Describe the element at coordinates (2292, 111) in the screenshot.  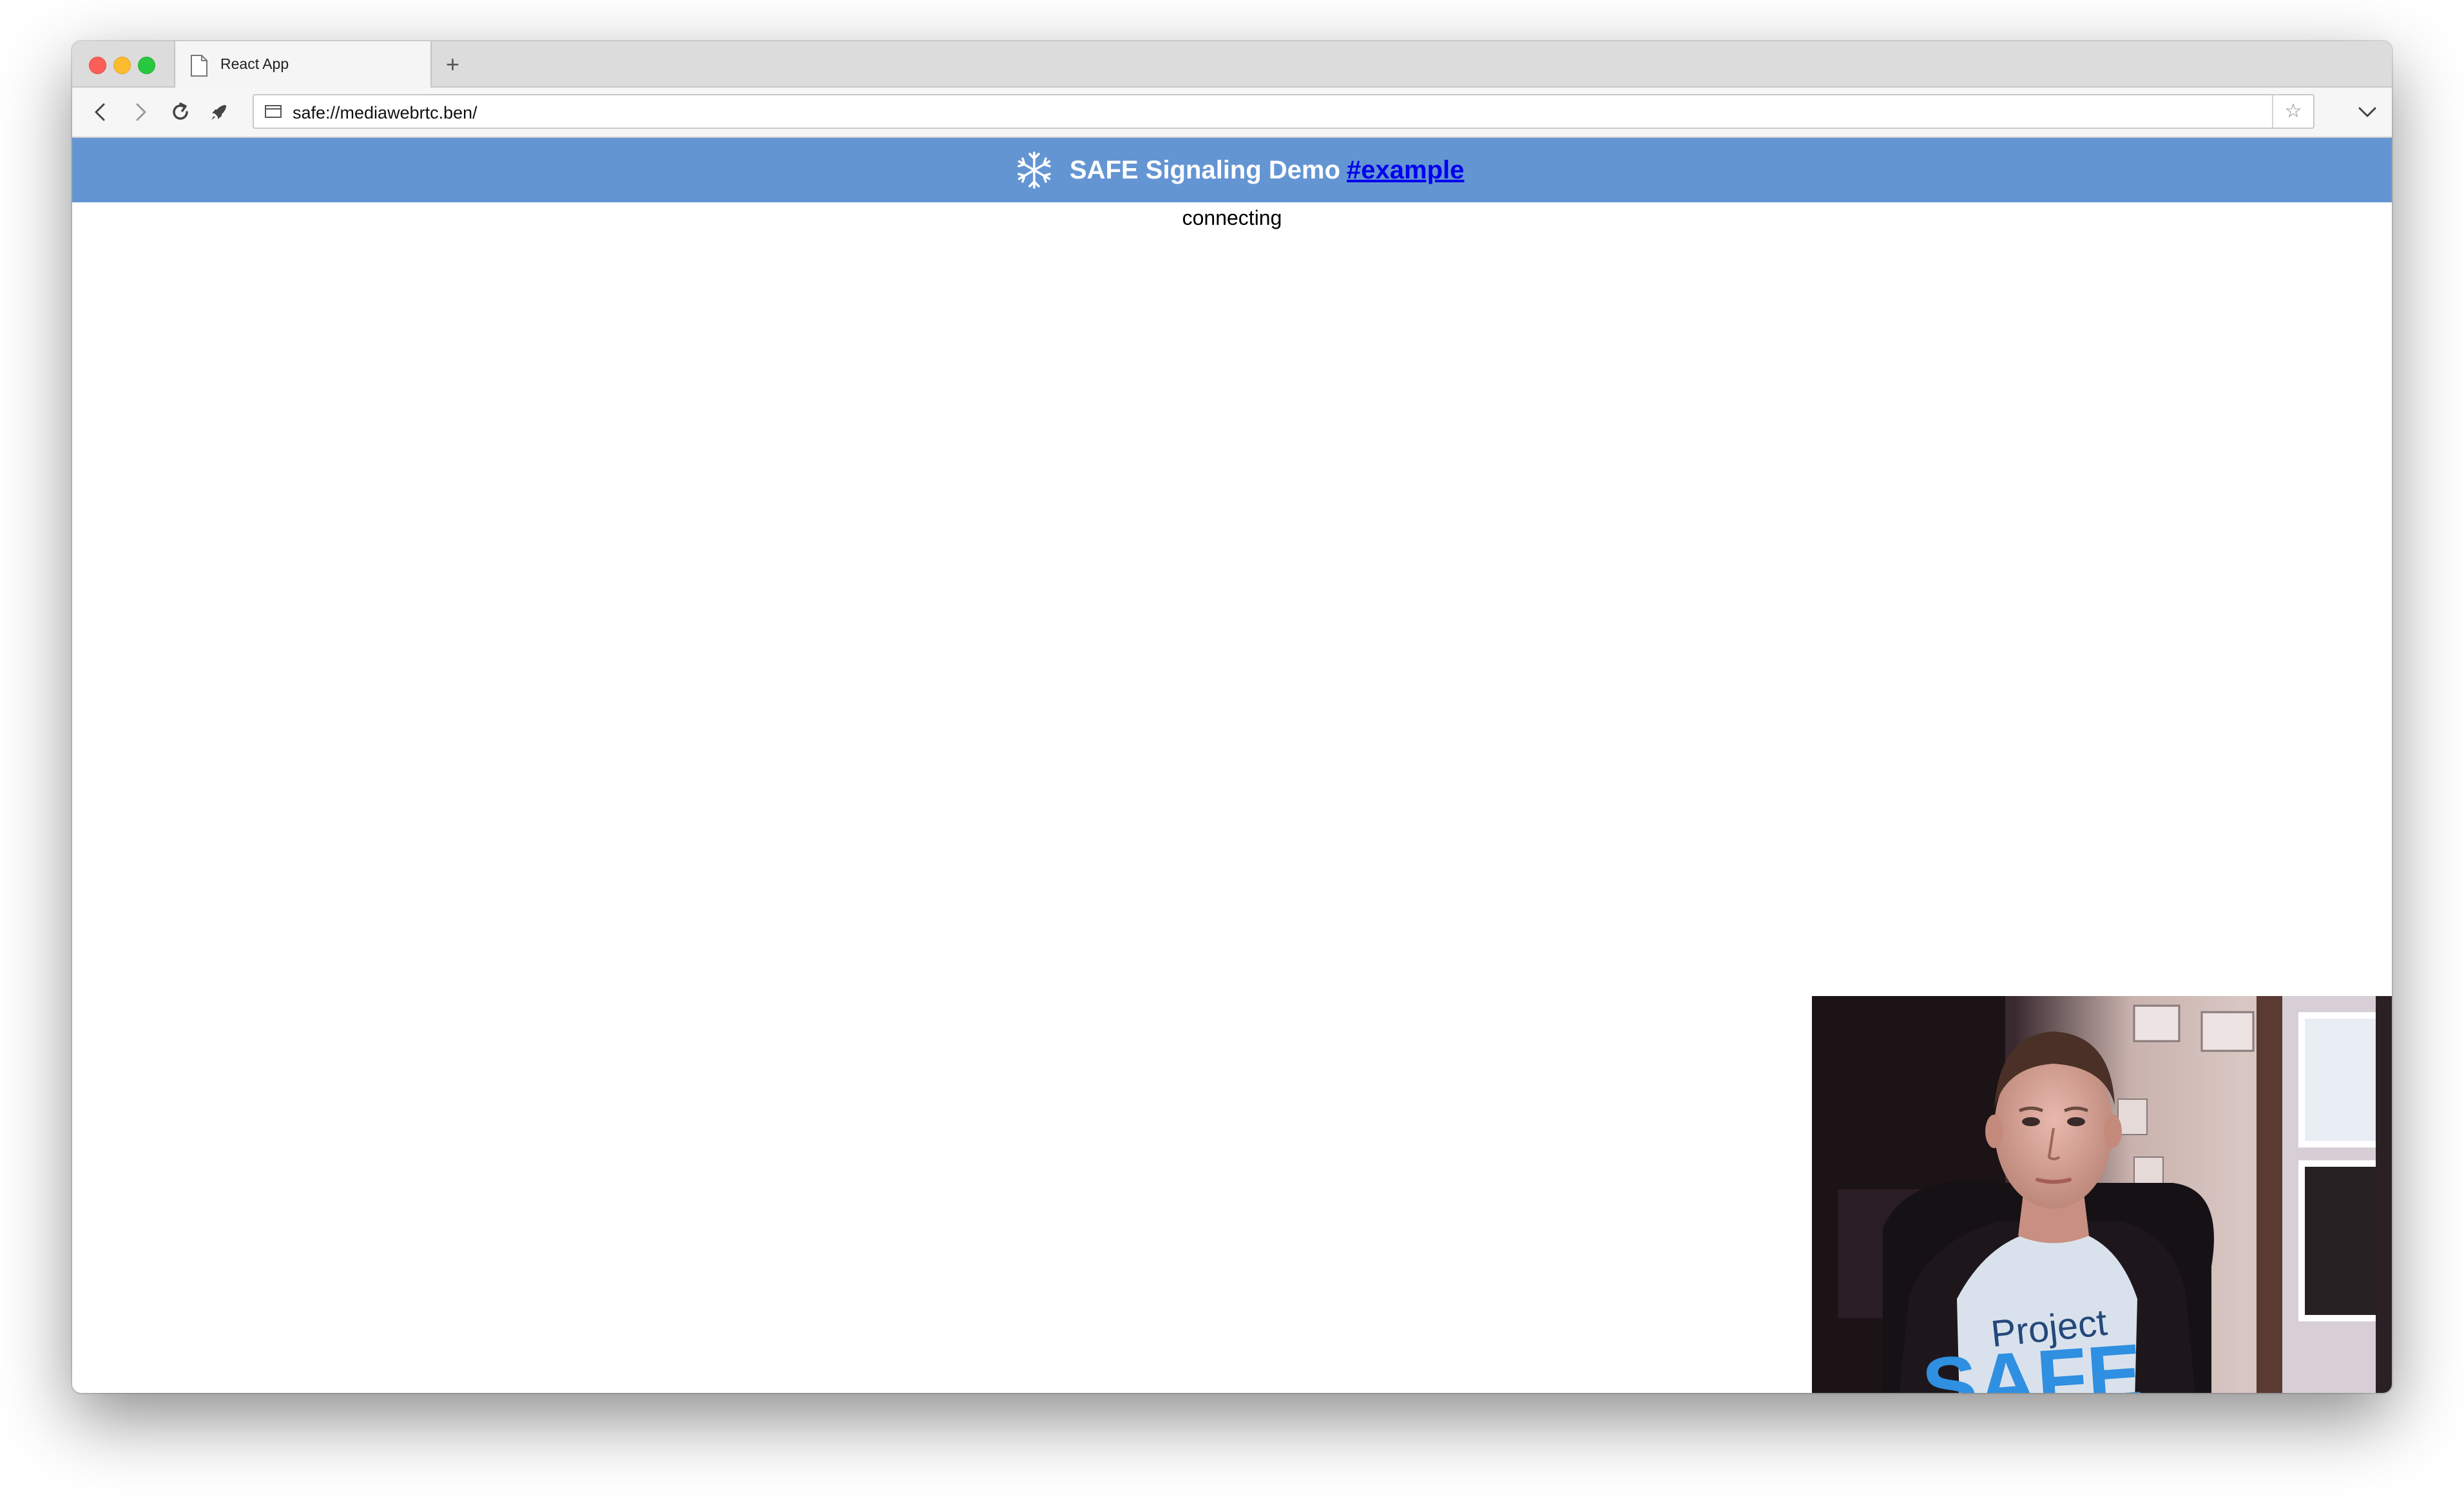
I see `star-icon: ☆` at that location.